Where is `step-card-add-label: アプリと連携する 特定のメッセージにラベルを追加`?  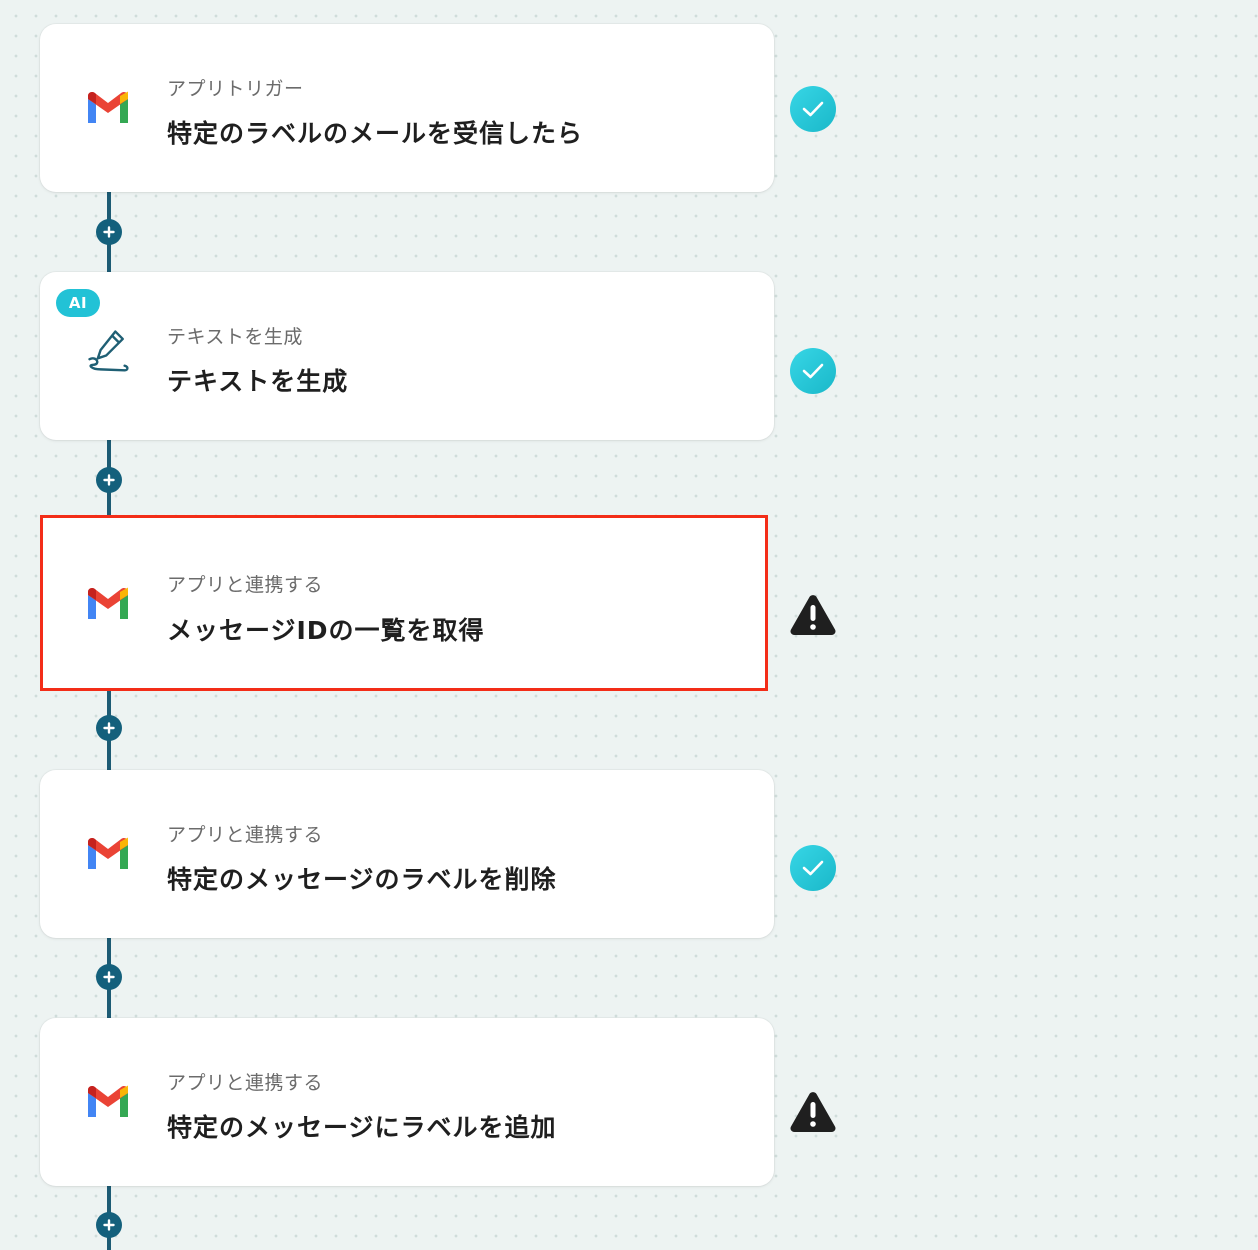
step-card-add-label: アプリと連携する 特定のメッセージにラベルを追加 is located at coordinates (407, 1102).